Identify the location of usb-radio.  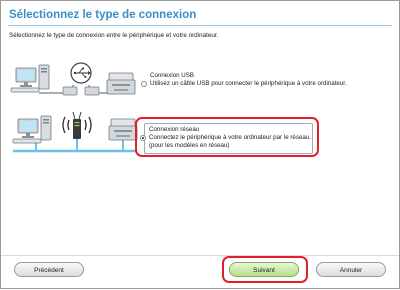
(144, 83).